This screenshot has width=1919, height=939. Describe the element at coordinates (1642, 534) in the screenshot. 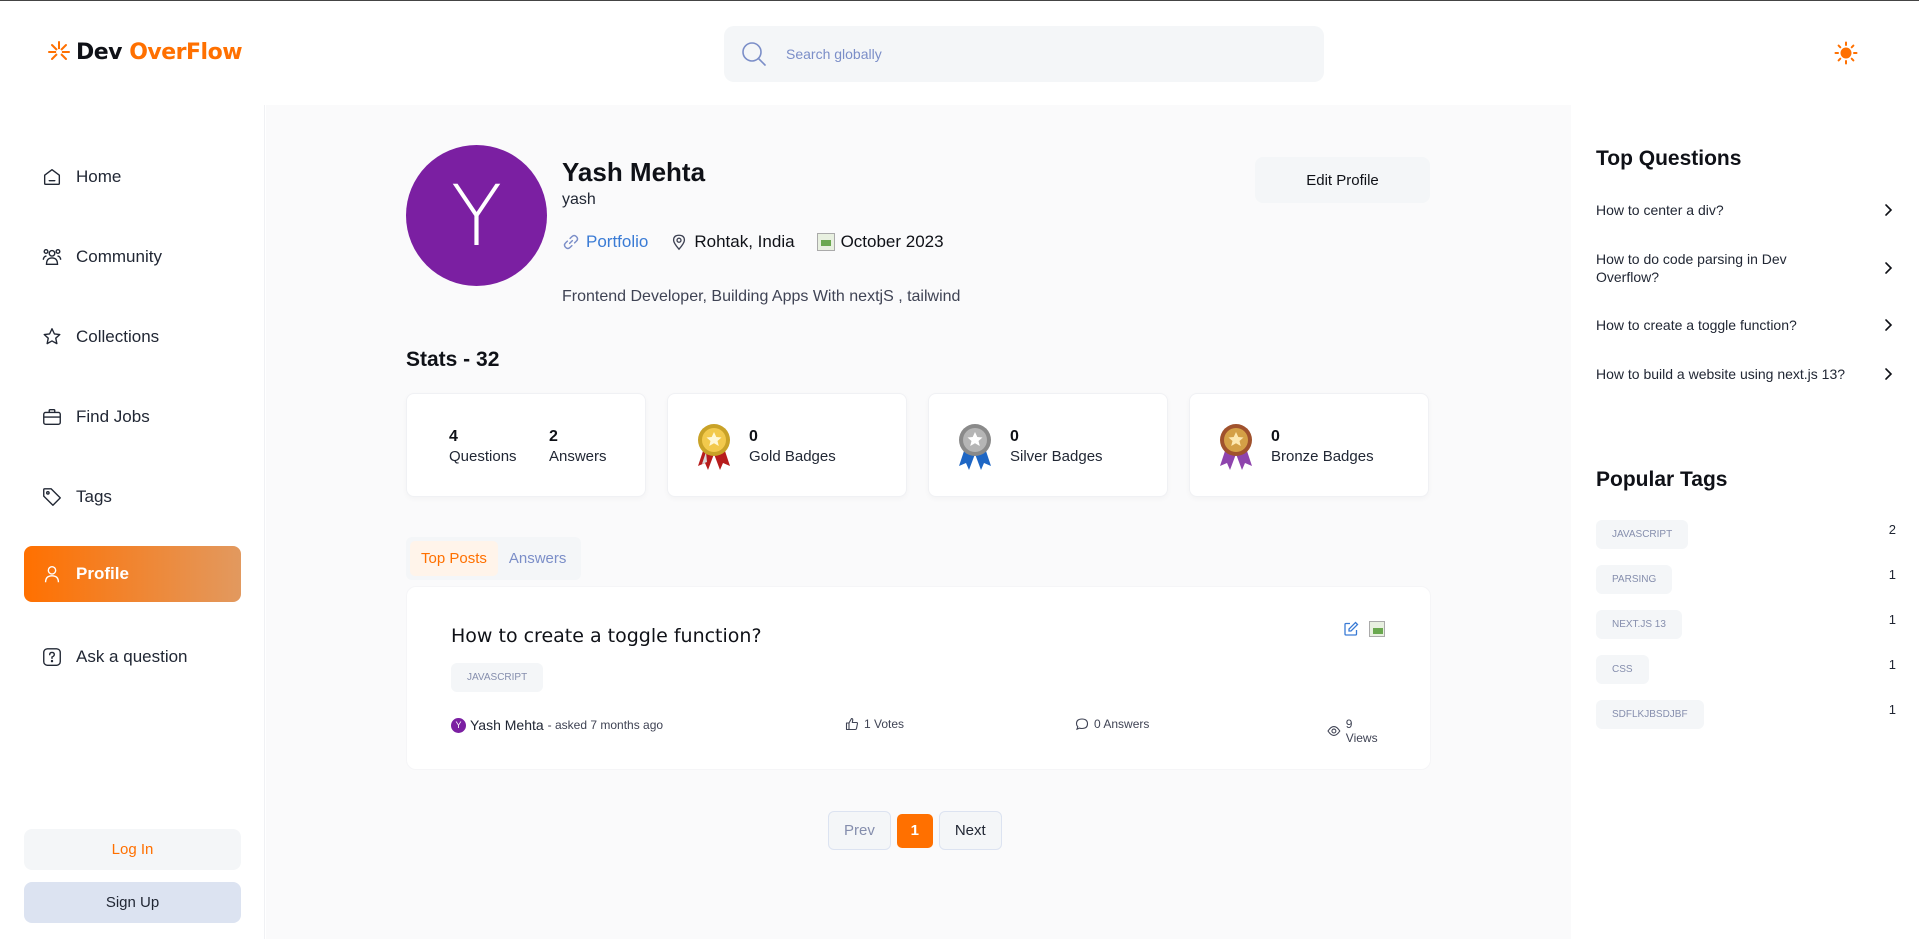

I see `tag-name: JAVASCRIPT` at that location.